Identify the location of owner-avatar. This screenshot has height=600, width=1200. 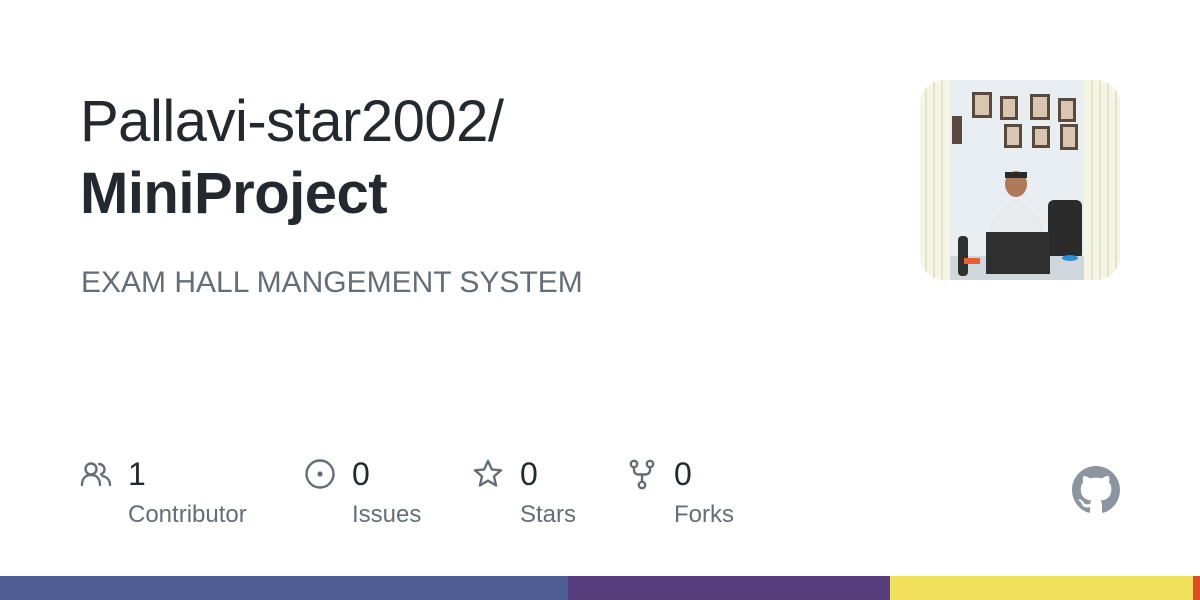
(1020, 180).